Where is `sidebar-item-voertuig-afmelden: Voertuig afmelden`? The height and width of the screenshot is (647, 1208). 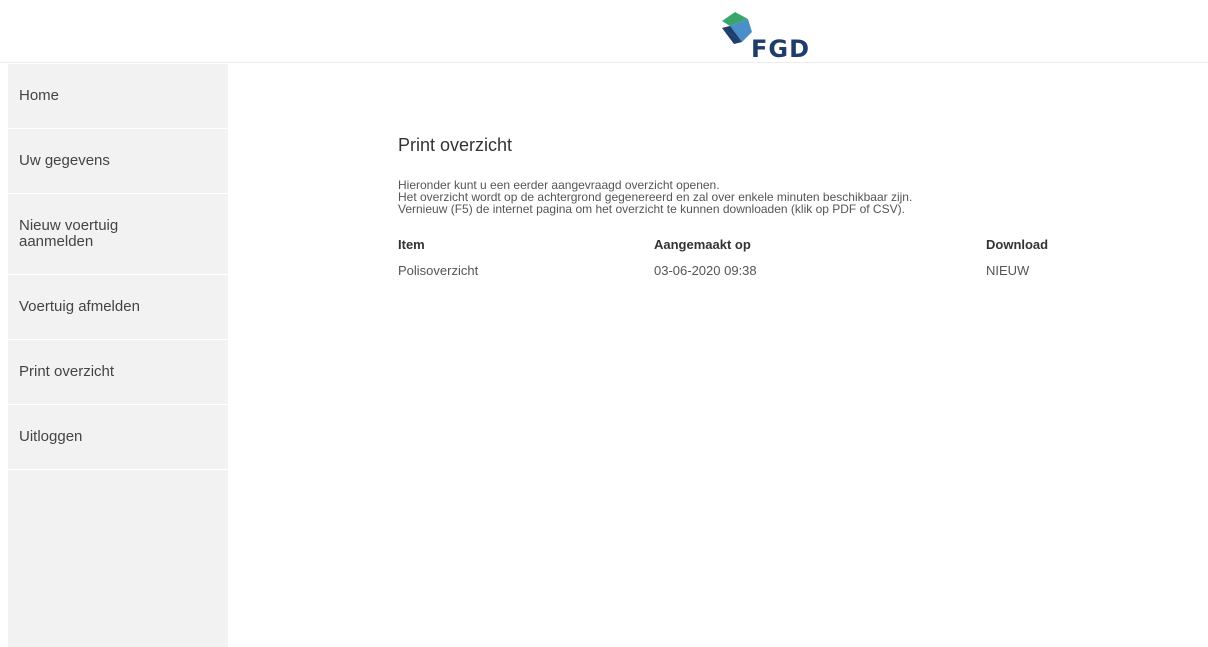 sidebar-item-voertuig-afmelden: Voertuig afmelden is located at coordinates (118, 307).